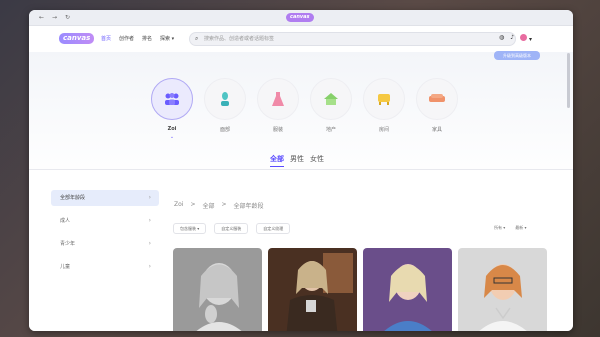 The width and height of the screenshot is (600, 337). I want to click on filter-row: 包含服装 ▾ 自定义服装 自定义纹理, so click(232, 228).